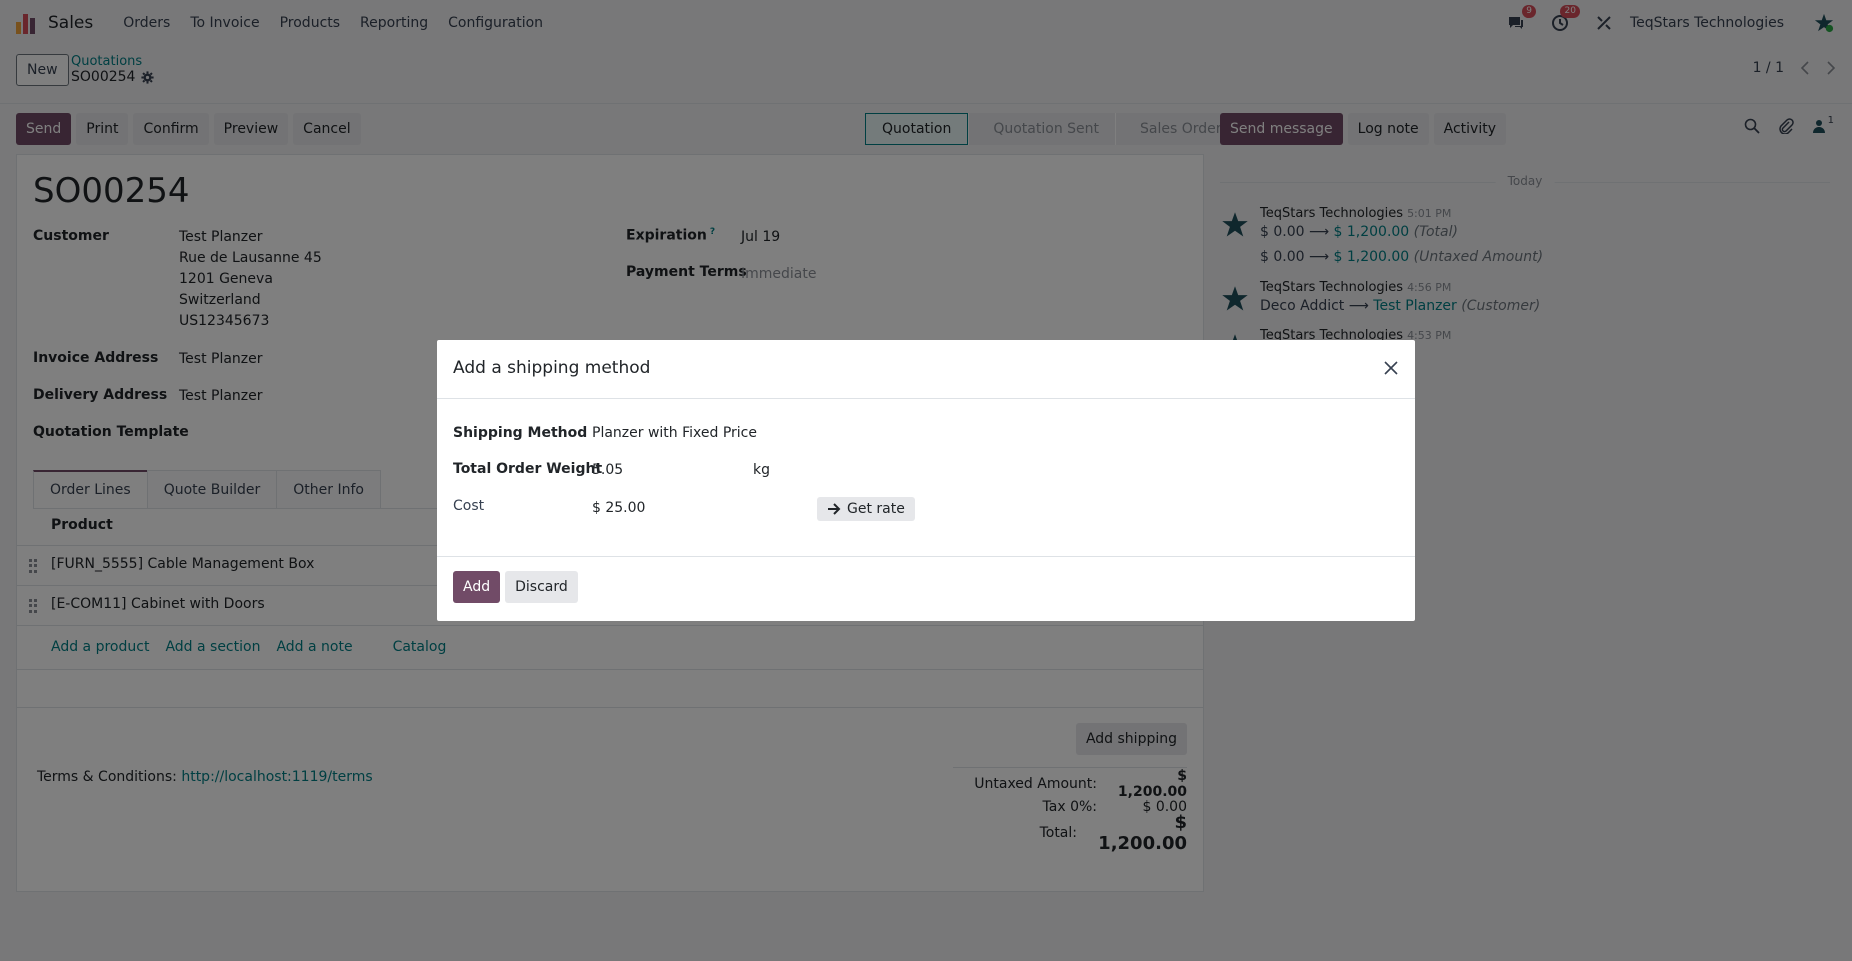 The width and height of the screenshot is (1852, 961). Describe the element at coordinates (674, 433) in the screenshot. I see `shipping-method-field: Planzer with Fixed Price` at that location.